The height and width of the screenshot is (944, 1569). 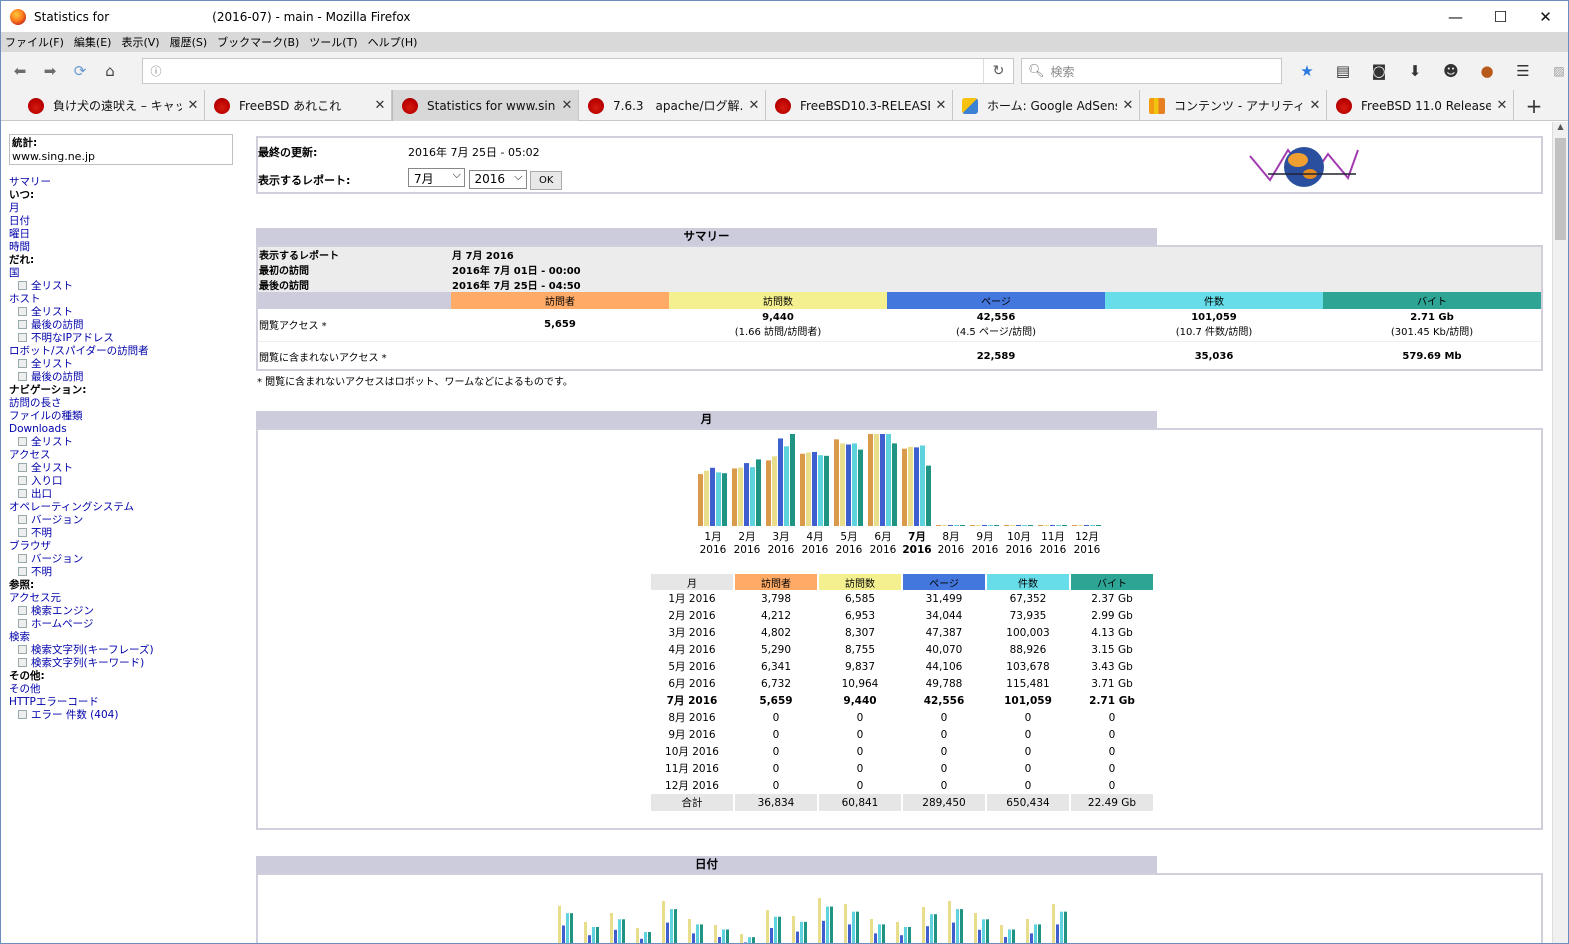 What do you see at coordinates (776, 768) in the screenshot?
I see `month-cell: 0` at bounding box center [776, 768].